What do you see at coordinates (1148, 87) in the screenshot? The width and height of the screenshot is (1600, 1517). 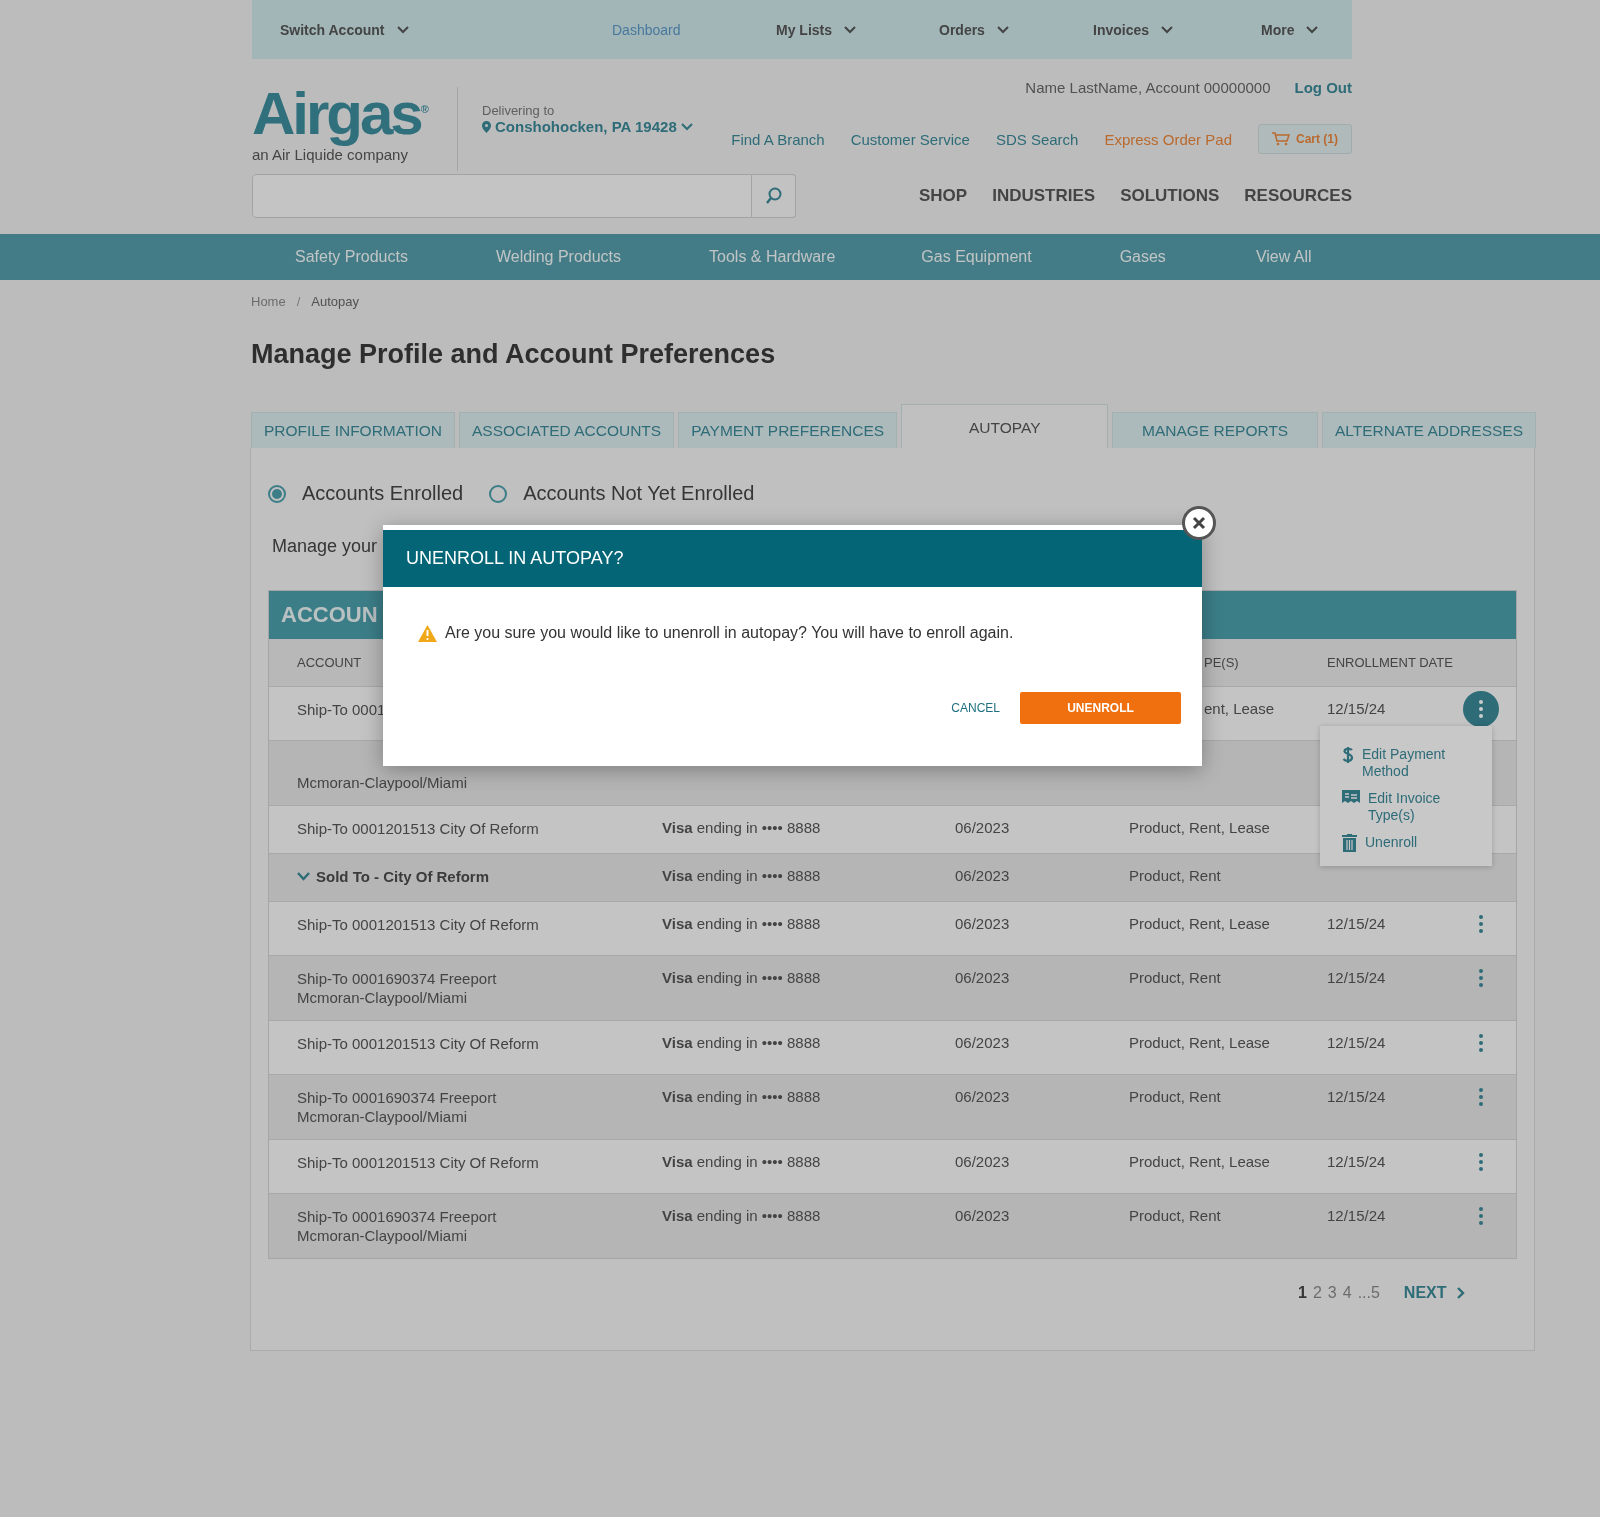 I see `account-name: Name LastName, Account 00000000` at bounding box center [1148, 87].